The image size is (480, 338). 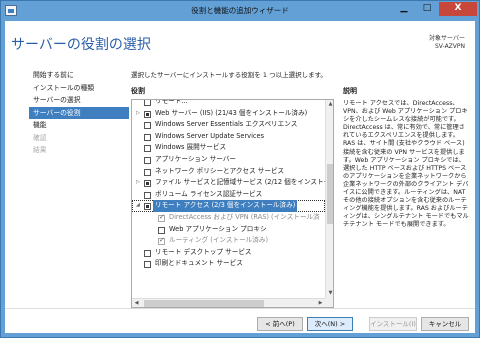 I want to click on role-row: ルーティング (インストール済み), so click(x=228, y=241).